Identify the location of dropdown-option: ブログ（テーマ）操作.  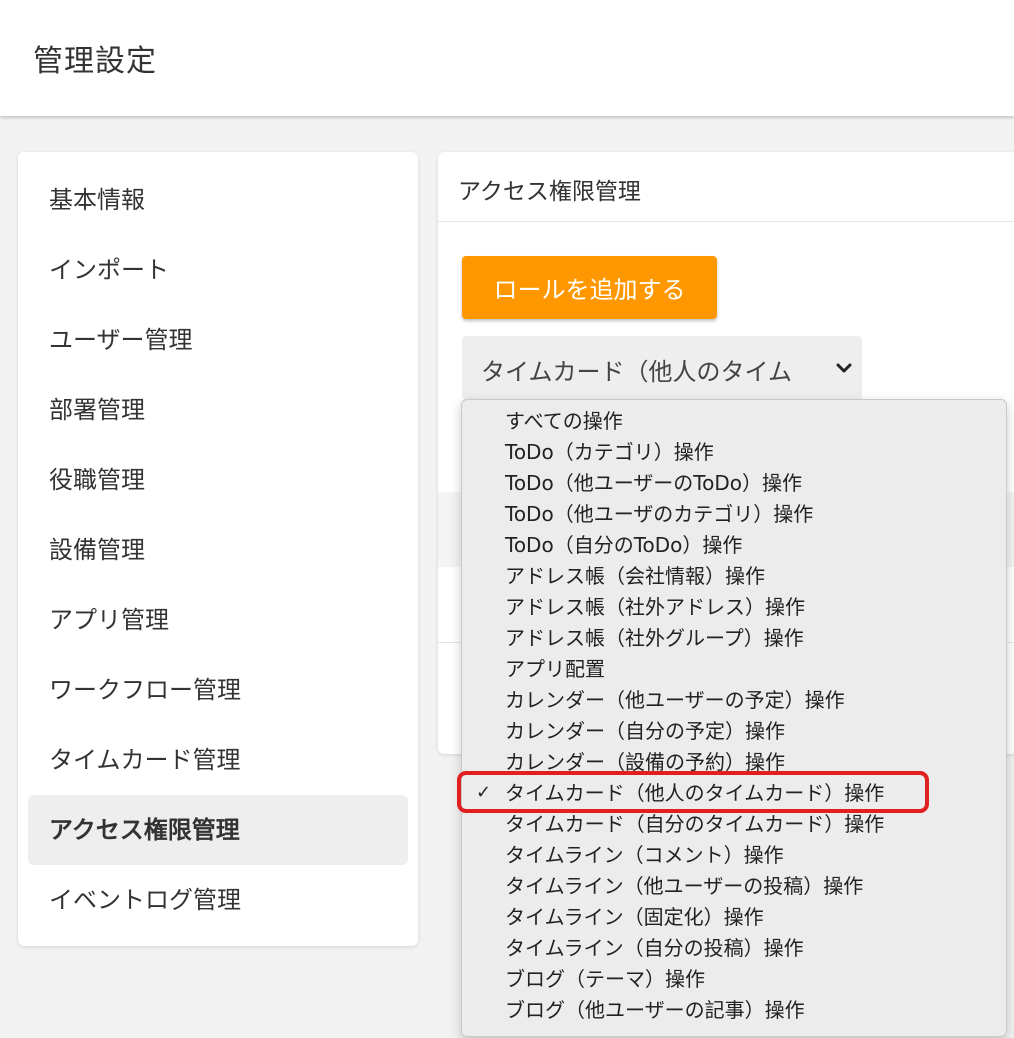
(605, 979).